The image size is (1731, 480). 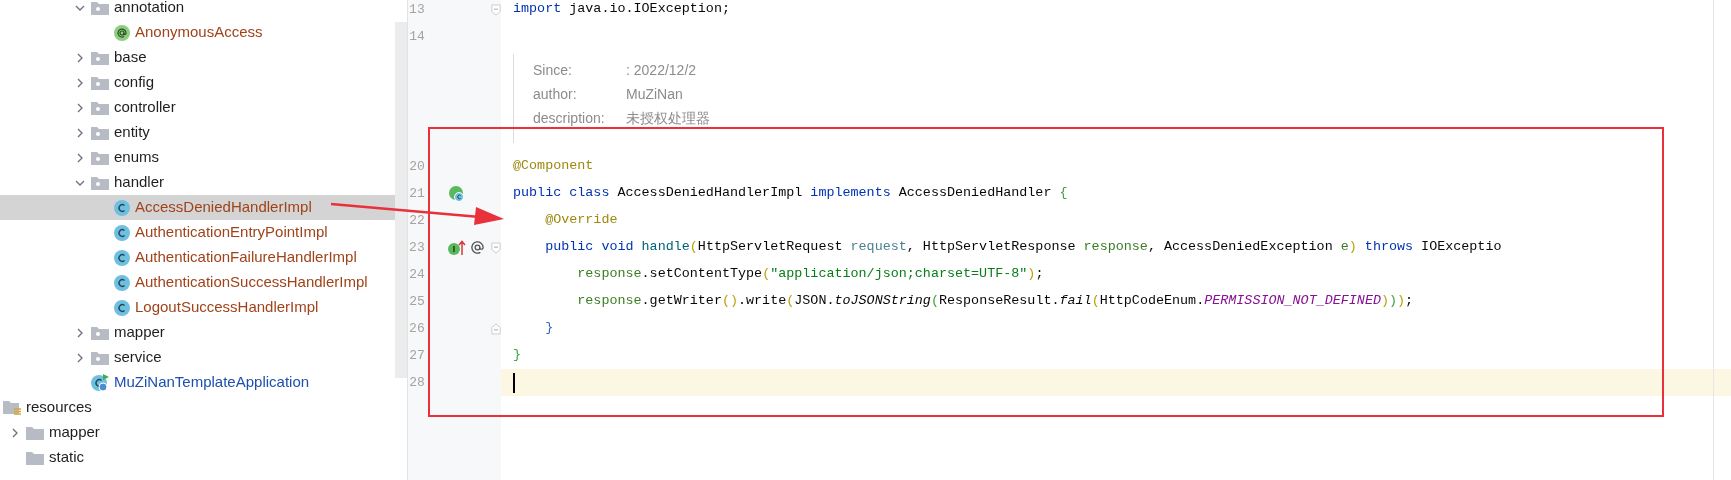 What do you see at coordinates (514, 382) in the screenshot?
I see `text-caret` at bounding box center [514, 382].